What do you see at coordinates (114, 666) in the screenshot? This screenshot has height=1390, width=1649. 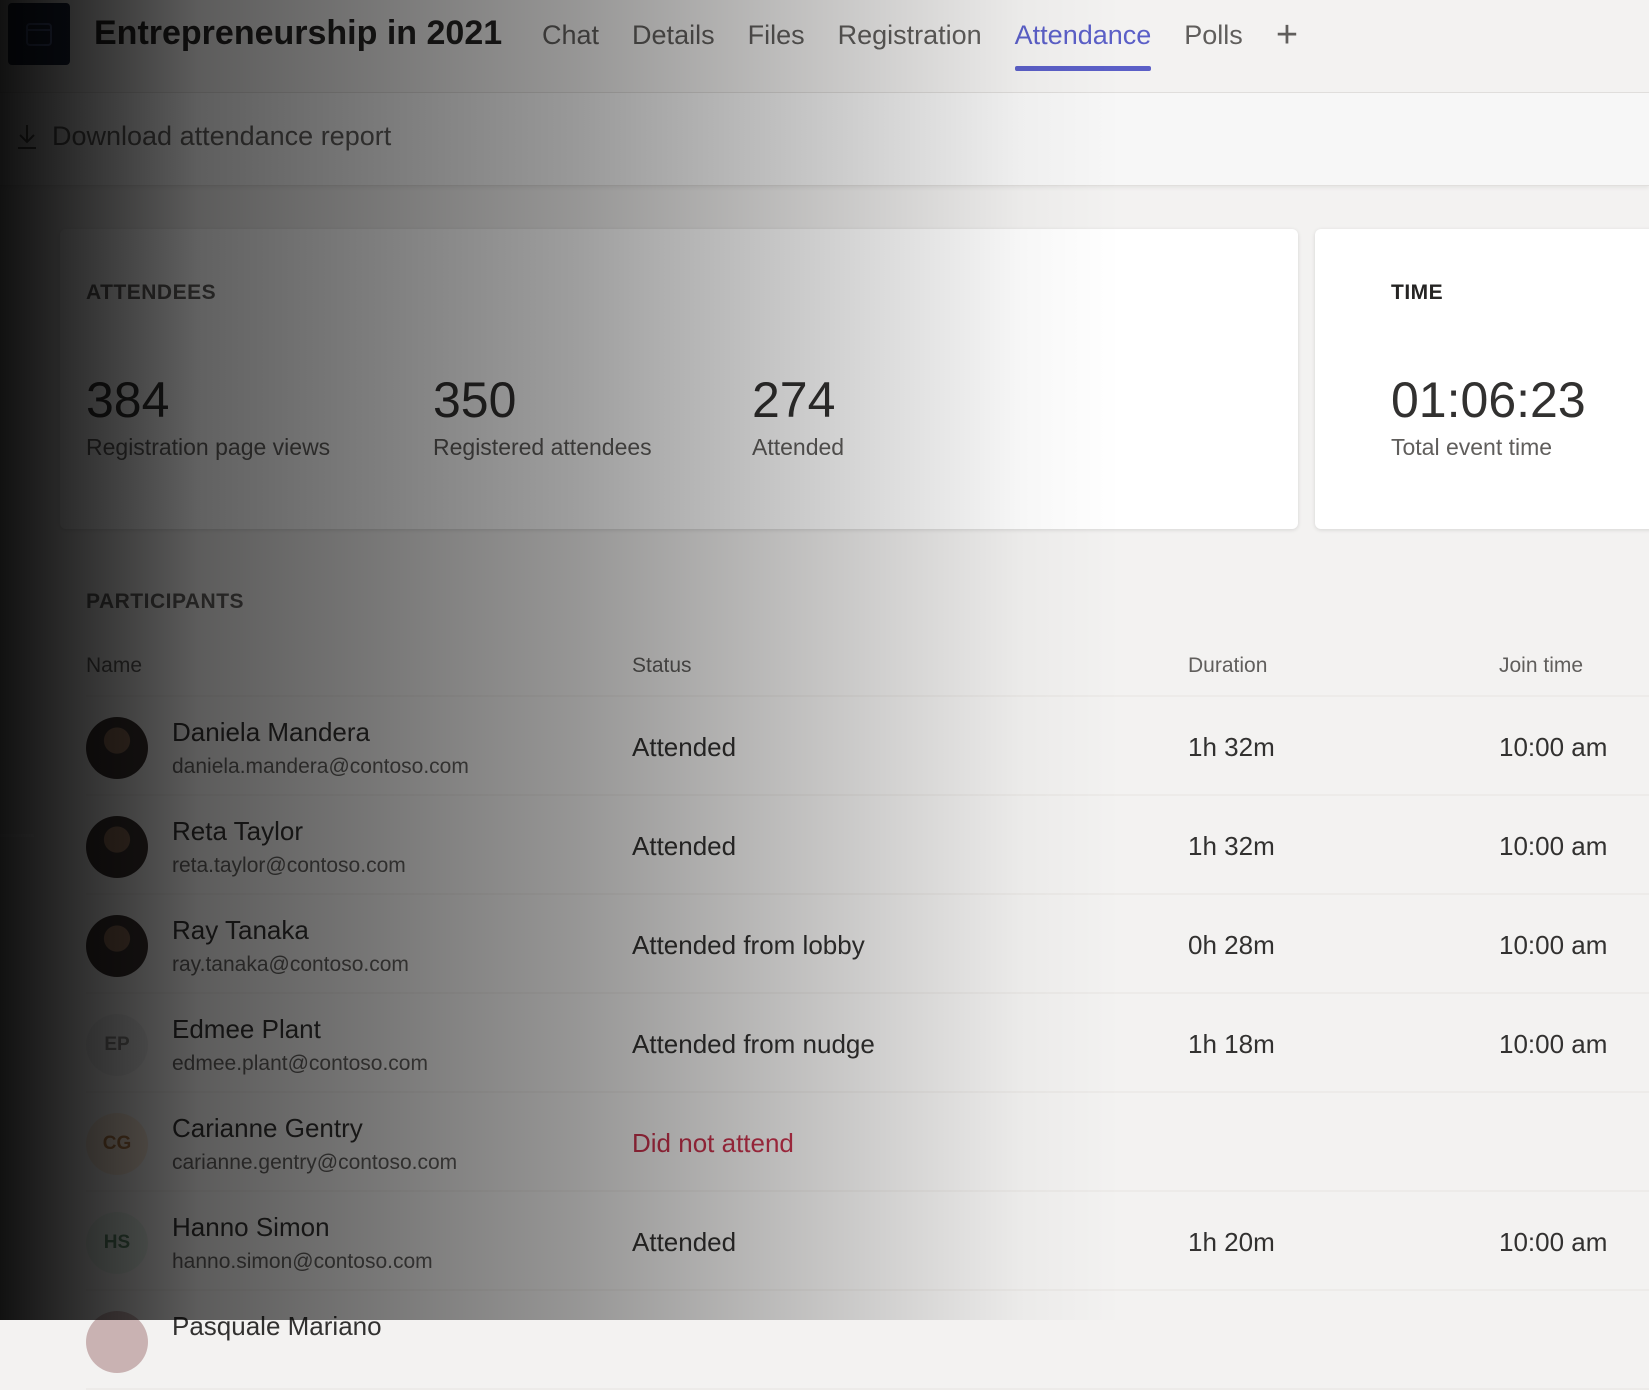 I see `column-name: Name` at bounding box center [114, 666].